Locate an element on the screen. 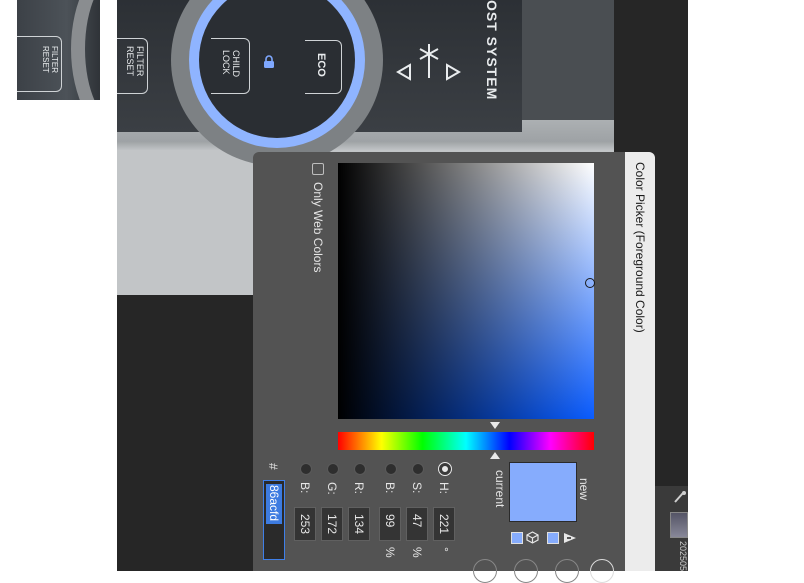  hue-slider is located at coordinates (466, 441).